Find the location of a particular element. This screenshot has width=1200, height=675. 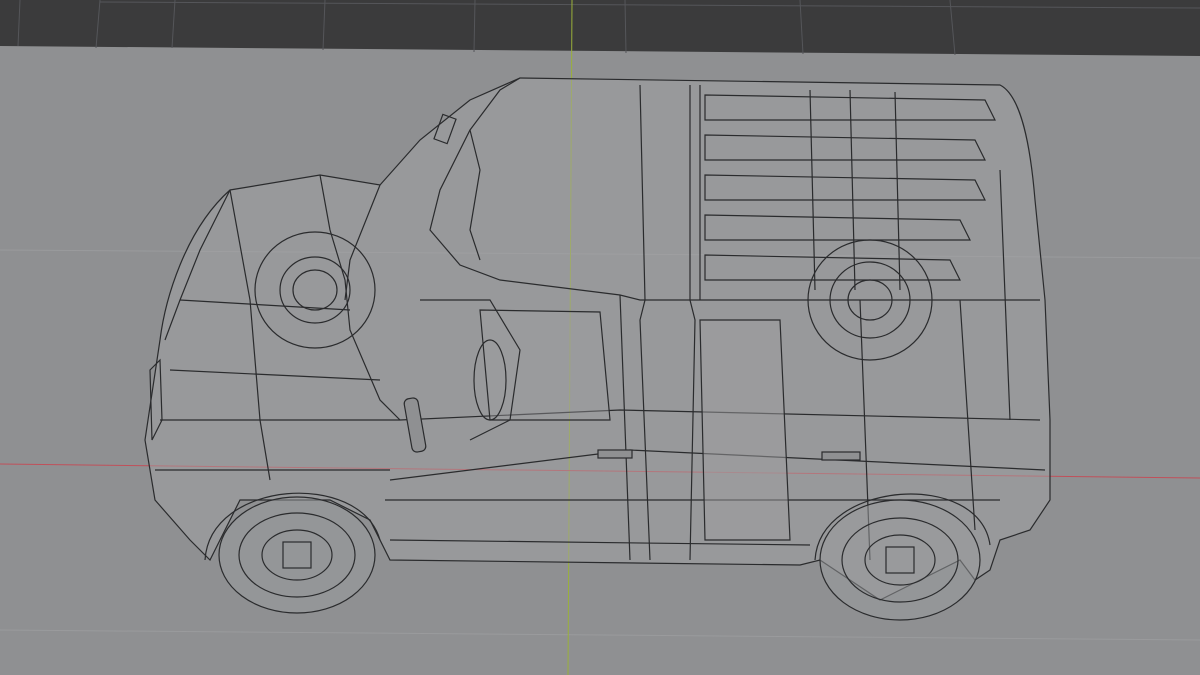

door-handle-rear is located at coordinates (841, 456).